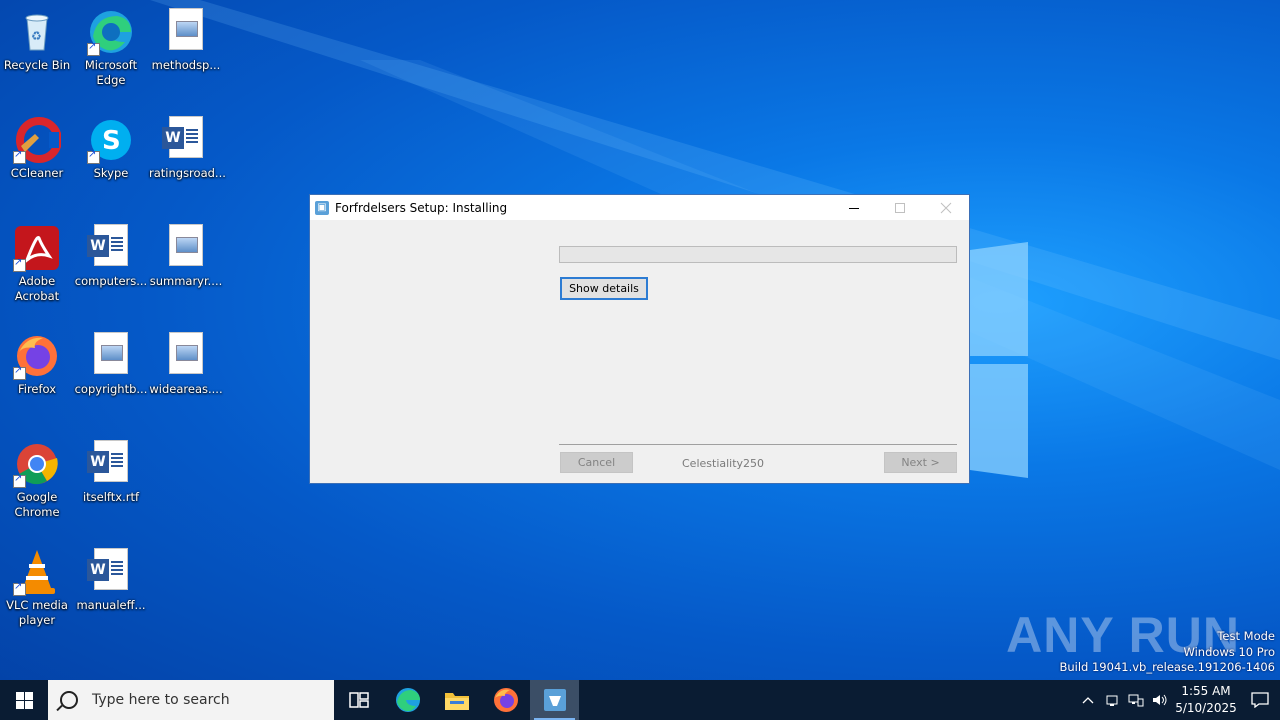  Describe the element at coordinates (421, 207) in the screenshot. I see `window-title: Forfrdelsers Setup: Installing` at that location.